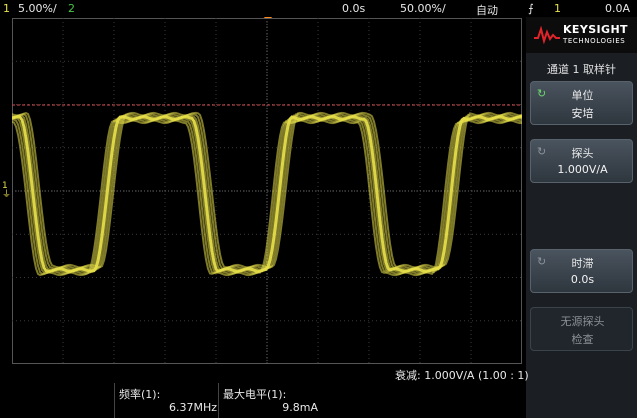  I want to click on skew-label: 时滞, so click(582, 263).